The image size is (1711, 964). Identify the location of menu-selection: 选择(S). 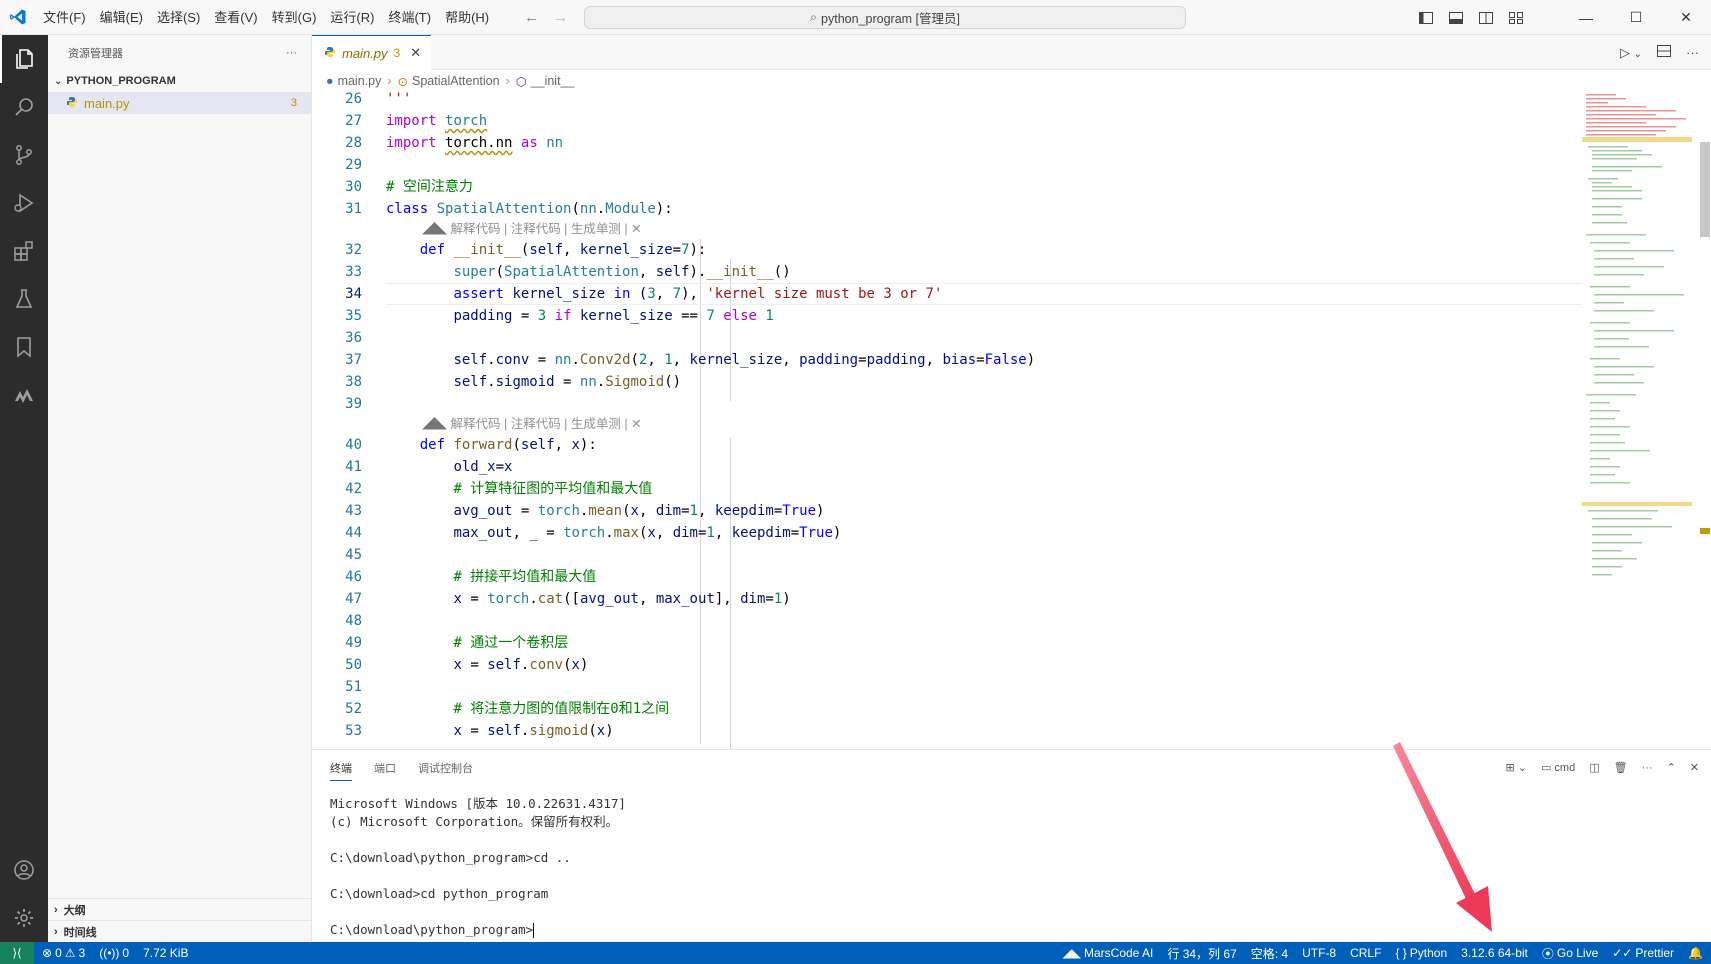
(178, 17).